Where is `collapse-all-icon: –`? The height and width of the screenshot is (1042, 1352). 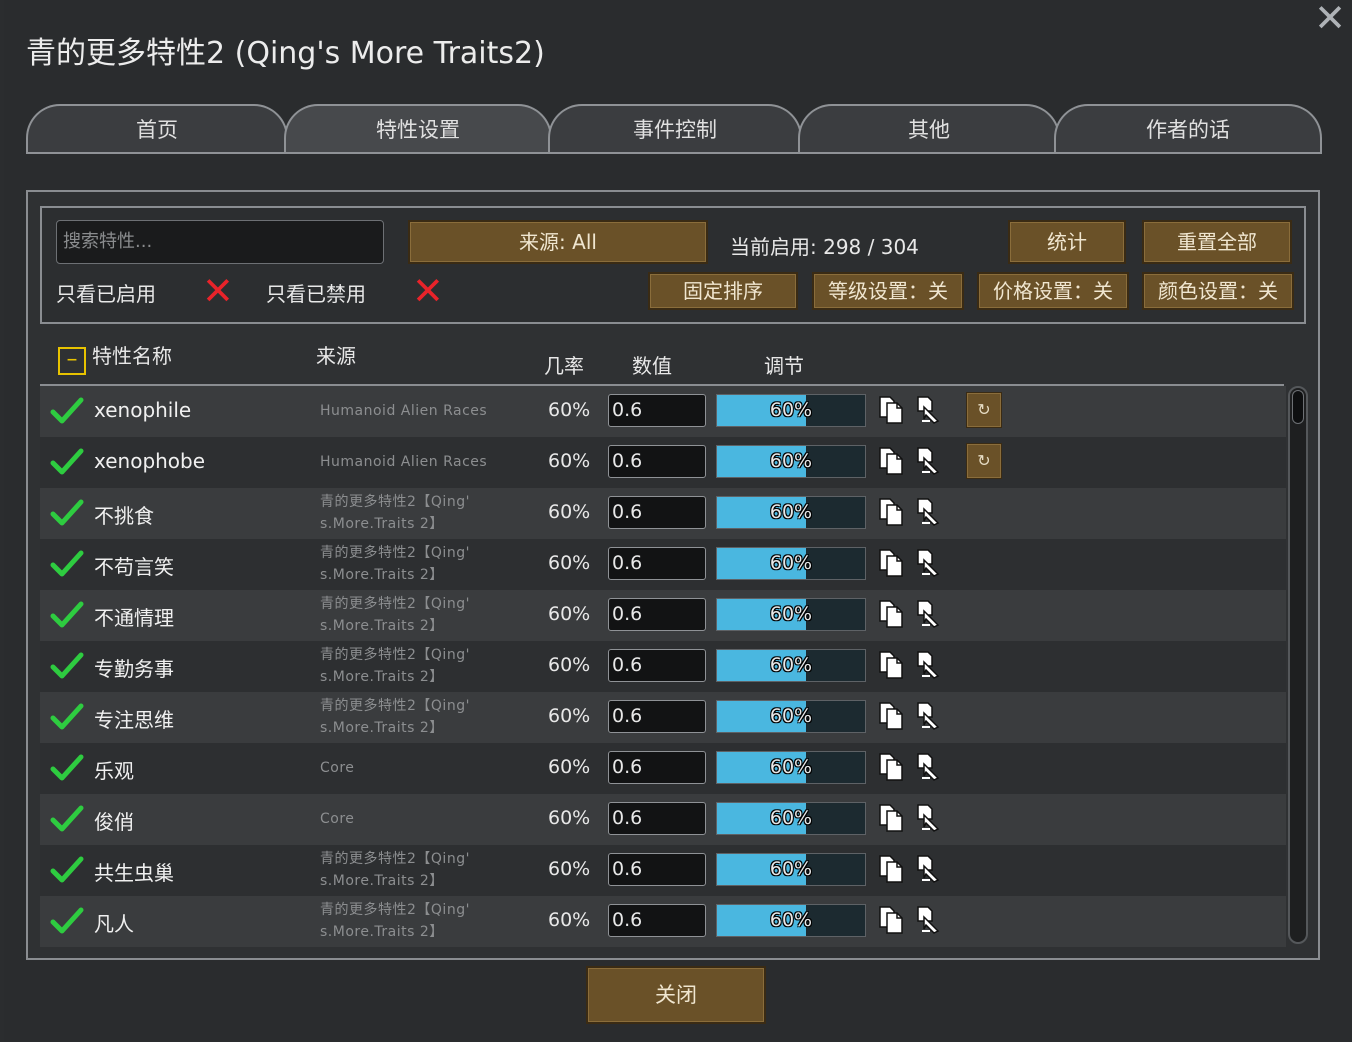
collapse-all-icon: – is located at coordinates (72, 361).